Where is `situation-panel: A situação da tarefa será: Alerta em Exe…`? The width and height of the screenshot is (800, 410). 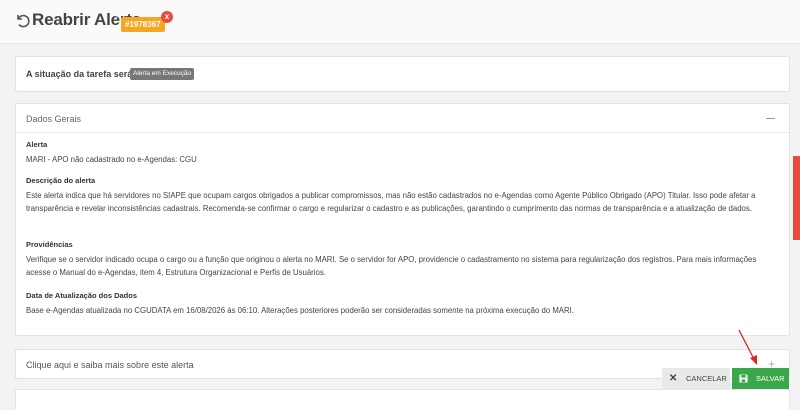
situation-panel: A situação da tarefa será: Alerta em Exe… is located at coordinates (402, 74).